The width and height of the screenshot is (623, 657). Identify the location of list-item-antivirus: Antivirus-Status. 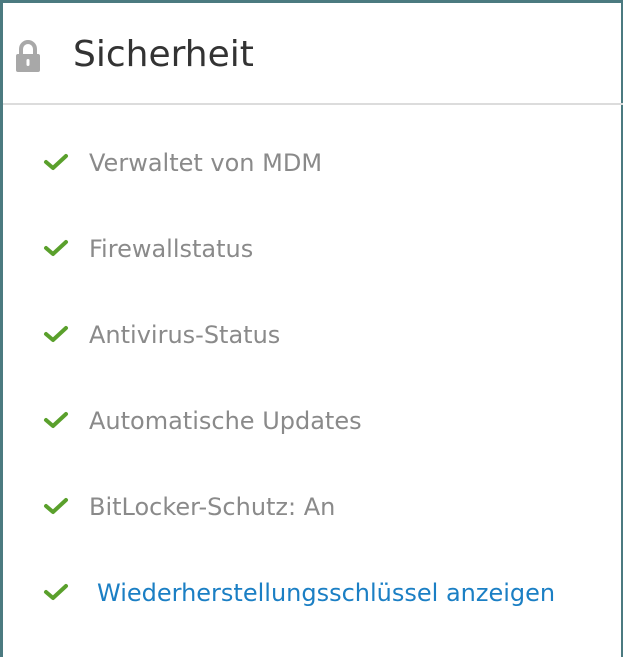
(313, 335).